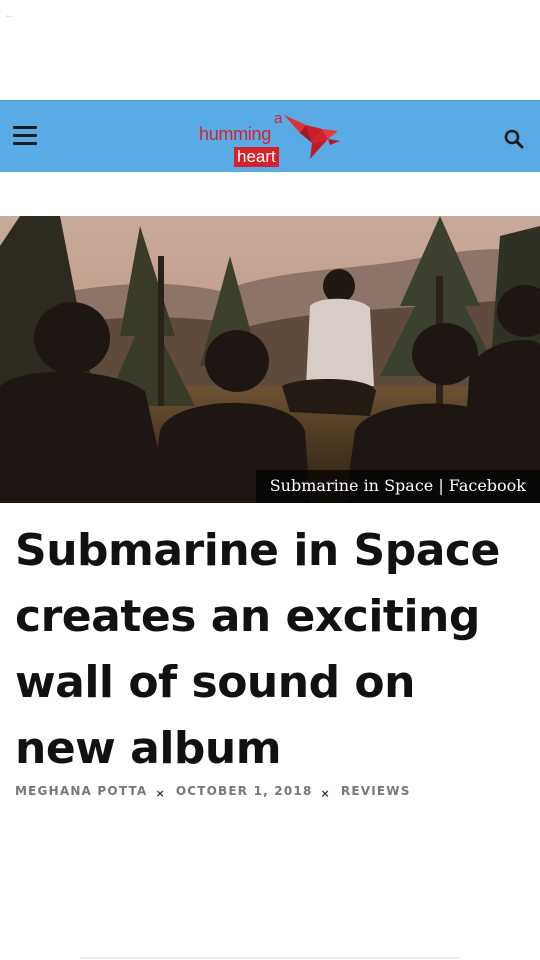 This screenshot has width=540, height=960. What do you see at coordinates (244, 791) in the screenshot?
I see `date-link: OCTOBER 1, 2018` at bounding box center [244, 791].